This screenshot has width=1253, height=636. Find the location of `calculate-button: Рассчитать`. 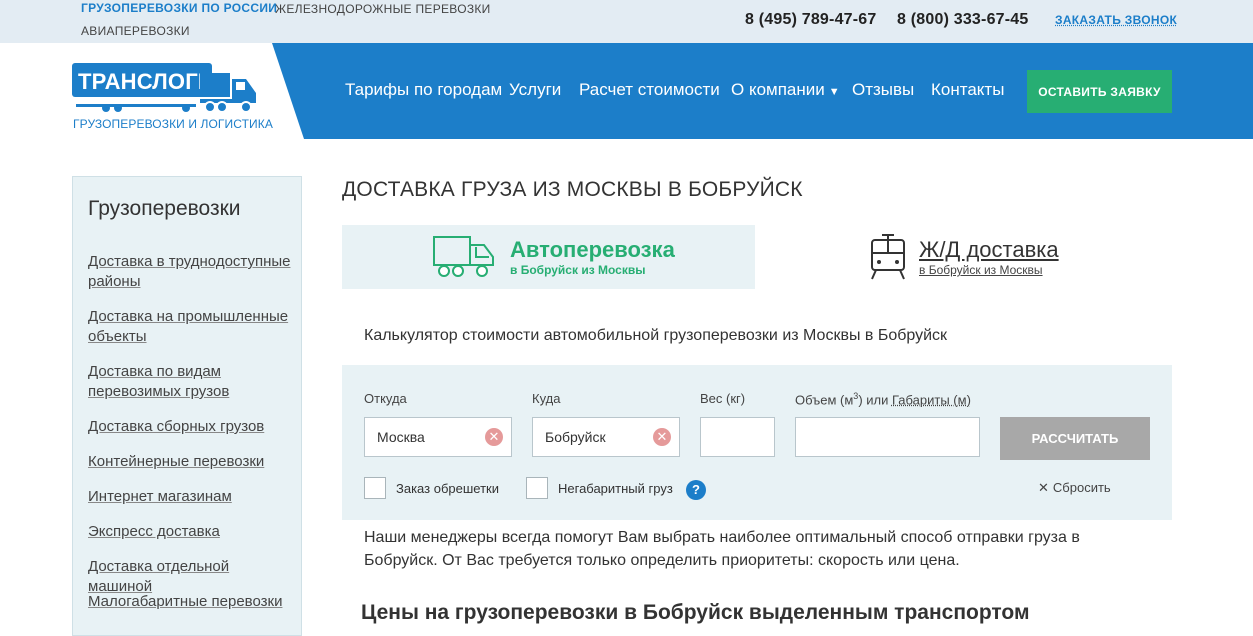

calculate-button: Рассчитать is located at coordinates (1075, 438).